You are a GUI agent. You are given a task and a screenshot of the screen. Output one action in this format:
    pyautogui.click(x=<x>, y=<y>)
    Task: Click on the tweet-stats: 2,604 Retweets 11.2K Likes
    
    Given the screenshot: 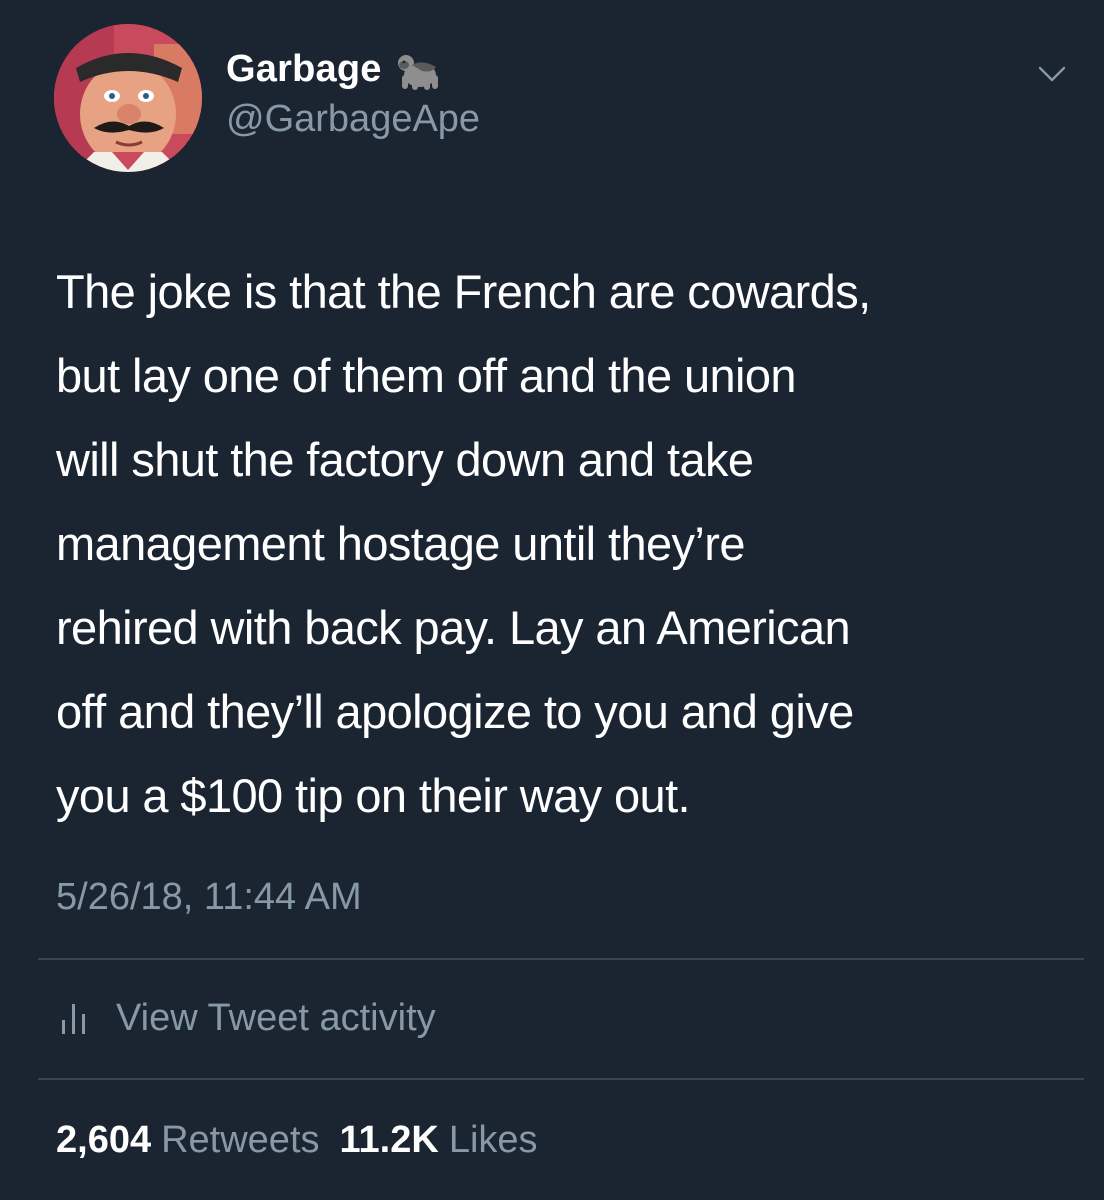 What is the action you would take?
    pyautogui.click(x=307, y=1140)
    